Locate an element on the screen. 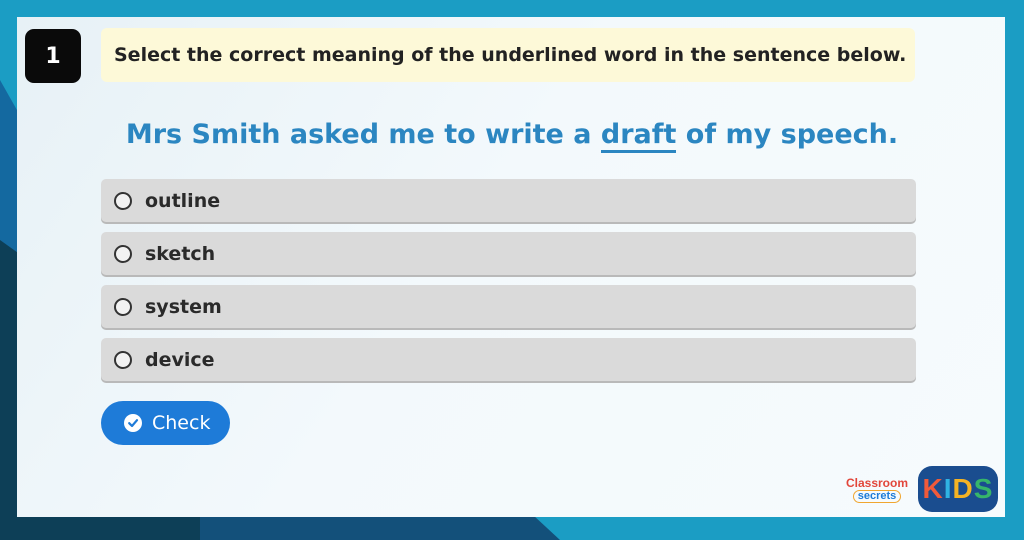  question-number: 1 is located at coordinates (53, 56).